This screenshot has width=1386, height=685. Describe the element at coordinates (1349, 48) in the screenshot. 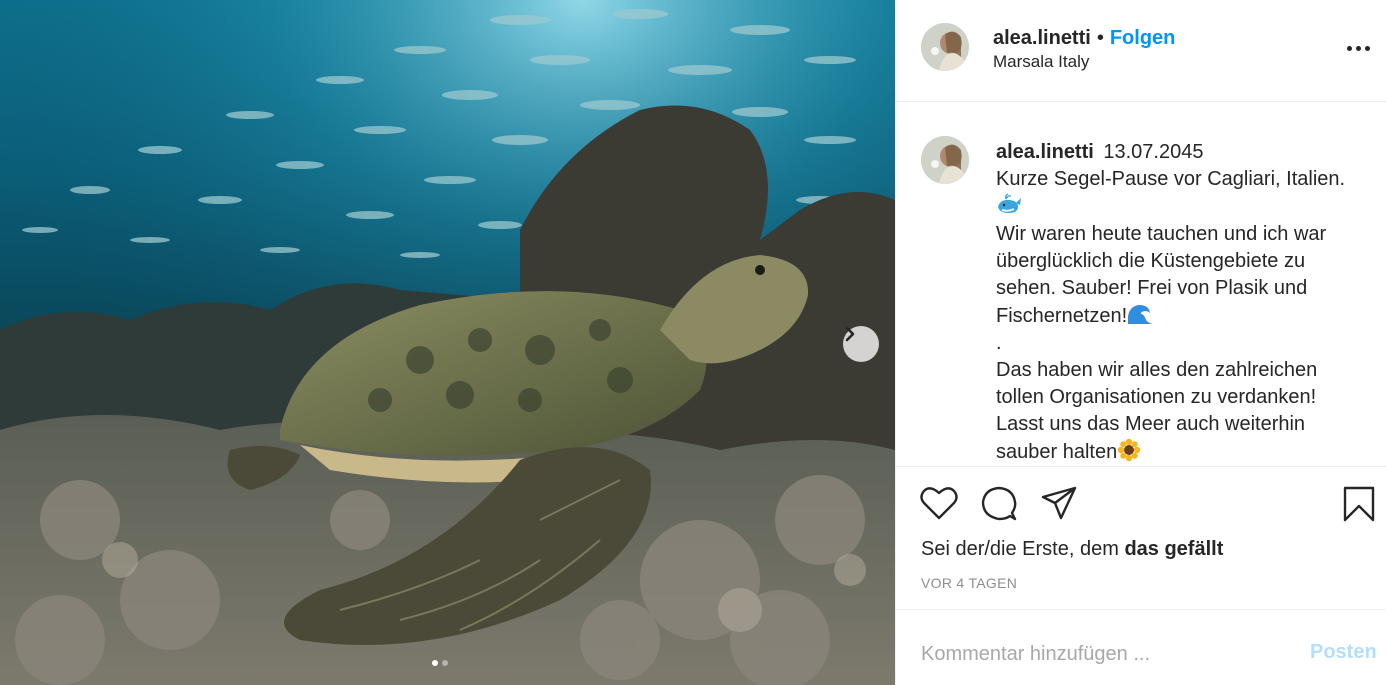

I see `more-horizontal-icon` at that location.